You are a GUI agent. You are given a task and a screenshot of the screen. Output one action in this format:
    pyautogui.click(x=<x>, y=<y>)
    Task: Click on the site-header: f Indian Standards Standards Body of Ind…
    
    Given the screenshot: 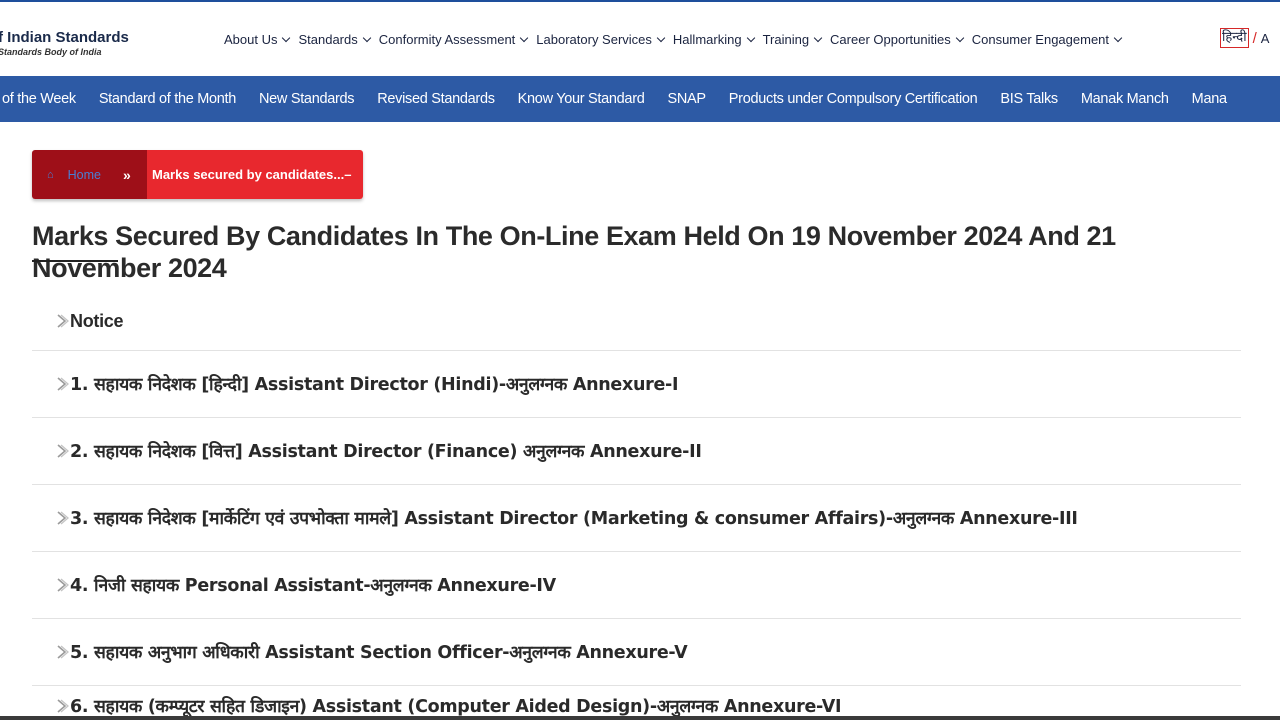 What is the action you would take?
    pyautogui.click(x=640, y=39)
    